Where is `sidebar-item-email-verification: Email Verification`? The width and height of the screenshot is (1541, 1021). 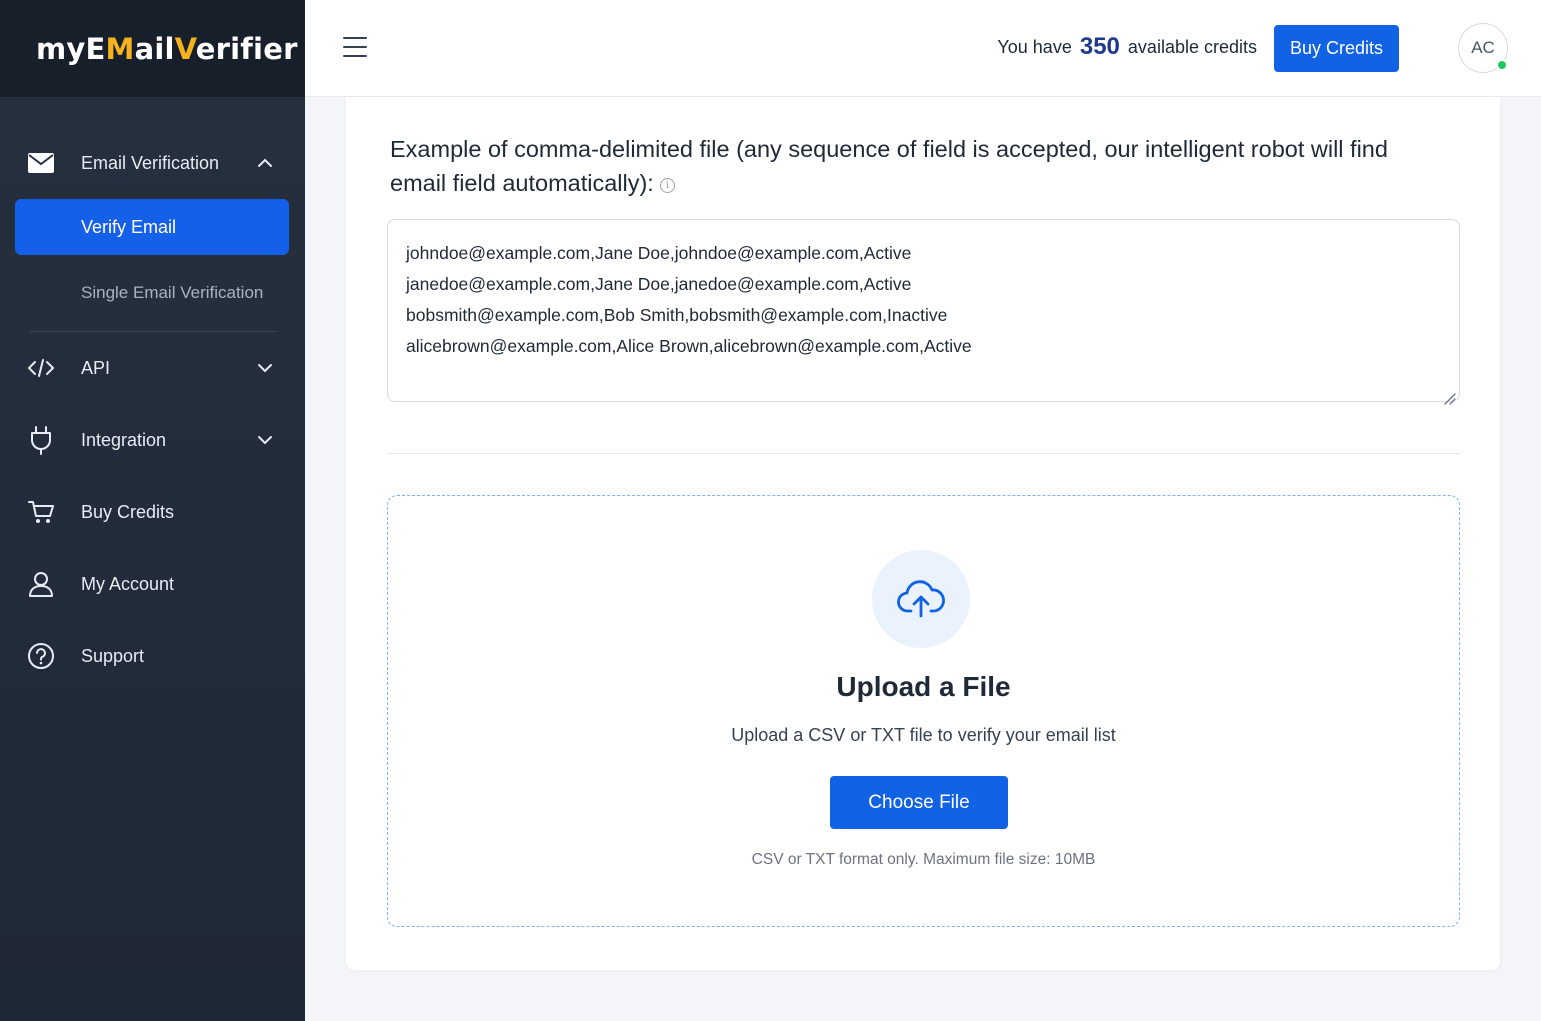
sidebar-item-email-verification: Email Verification is located at coordinates (152, 163).